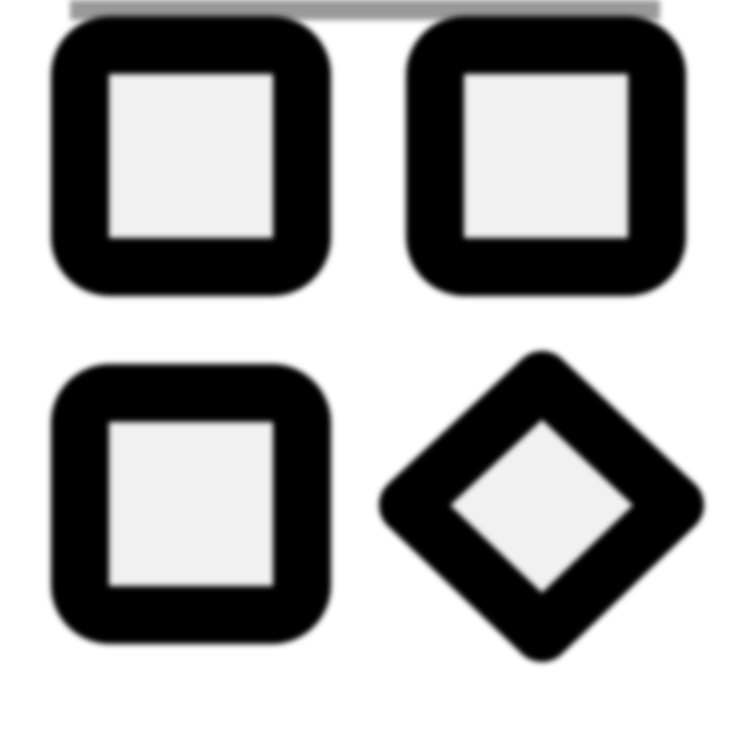 This screenshot has height=733, width=752. What do you see at coordinates (191, 504) in the screenshot?
I see `tile-square-bottom-left` at bounding box center [191, 504].